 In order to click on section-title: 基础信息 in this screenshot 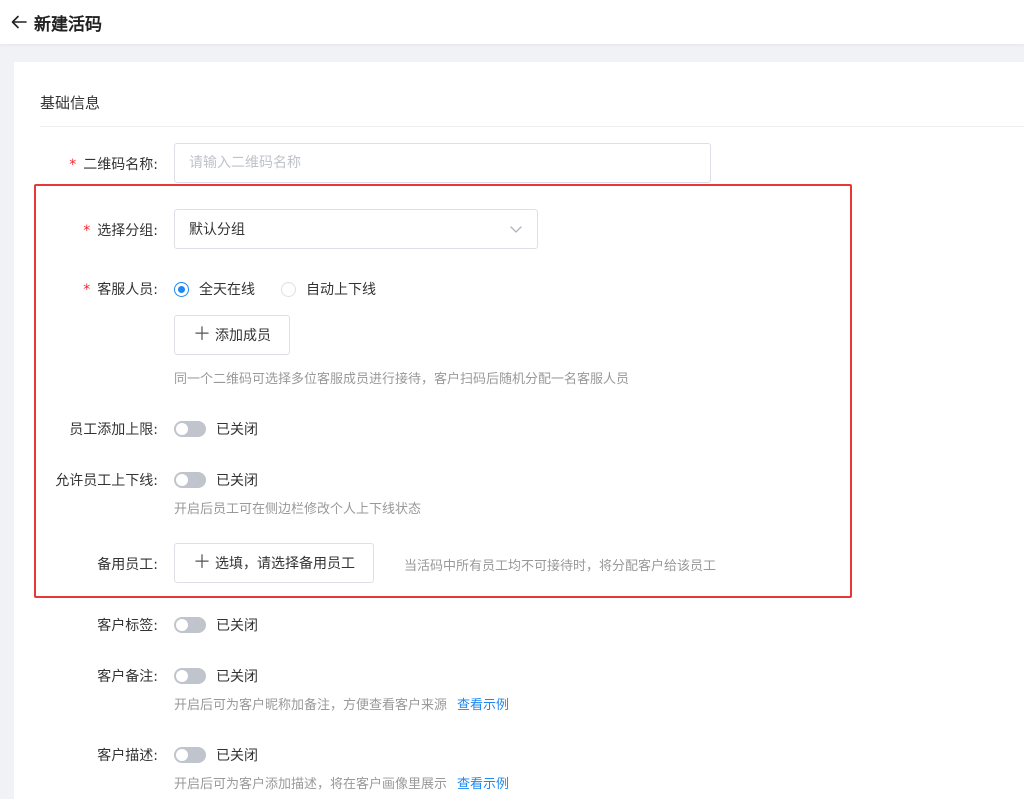, I will do `click(70, 103)`.